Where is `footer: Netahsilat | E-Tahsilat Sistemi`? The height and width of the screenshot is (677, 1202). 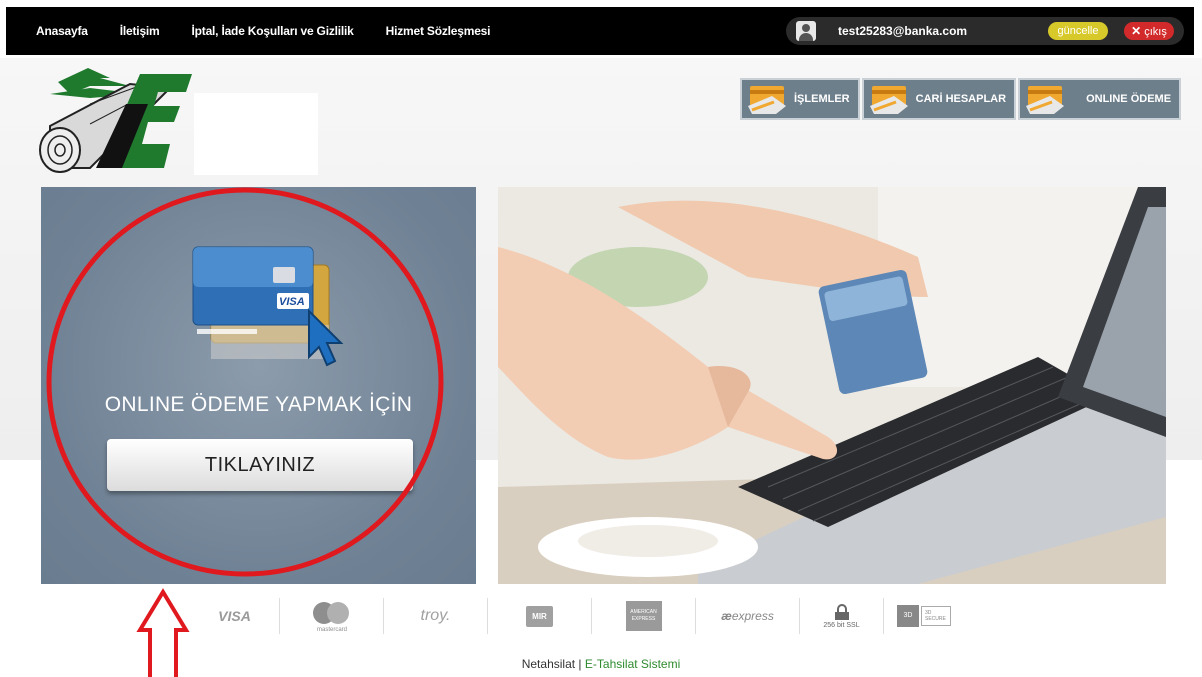 footer: Netahsilat | E-Tahsilat Sistemi is located at coordinates (601, 664).